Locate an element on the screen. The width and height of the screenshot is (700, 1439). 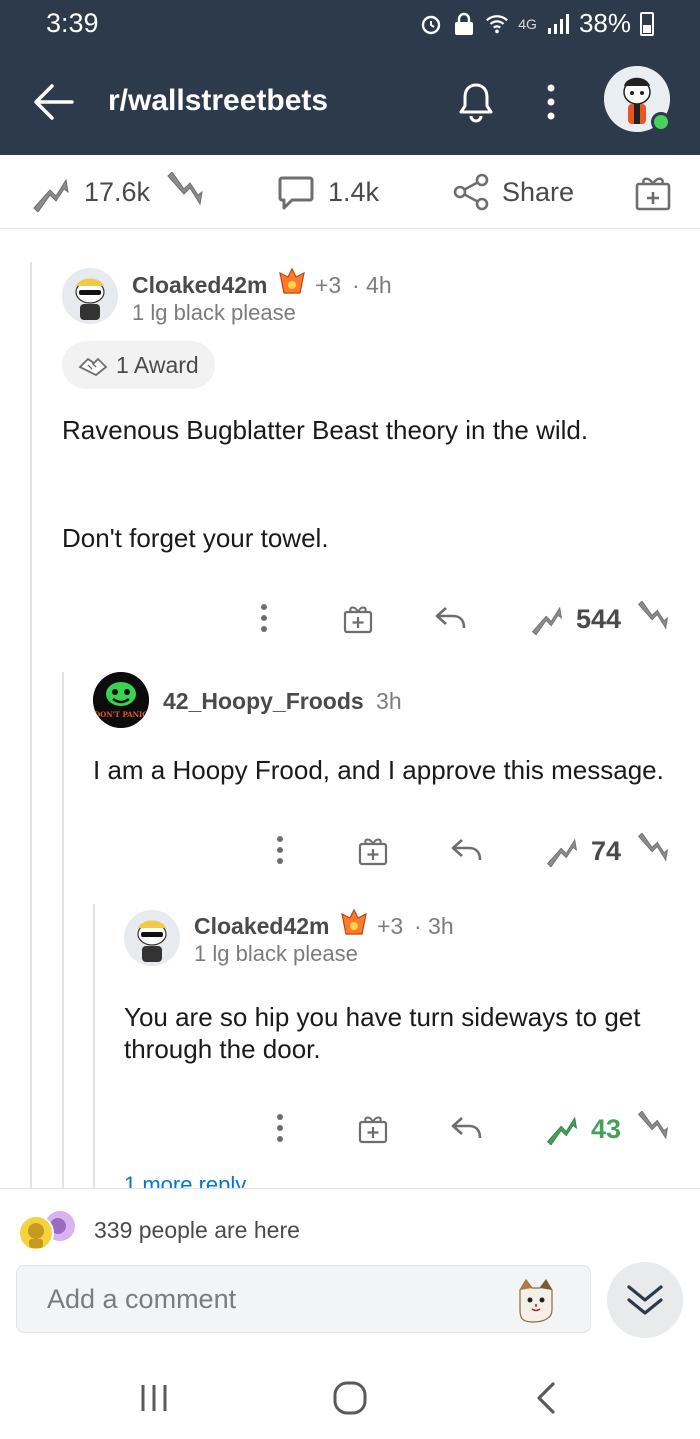
comment-body-line-2: Don't forget your towel. is located at coordinates (195, 538).